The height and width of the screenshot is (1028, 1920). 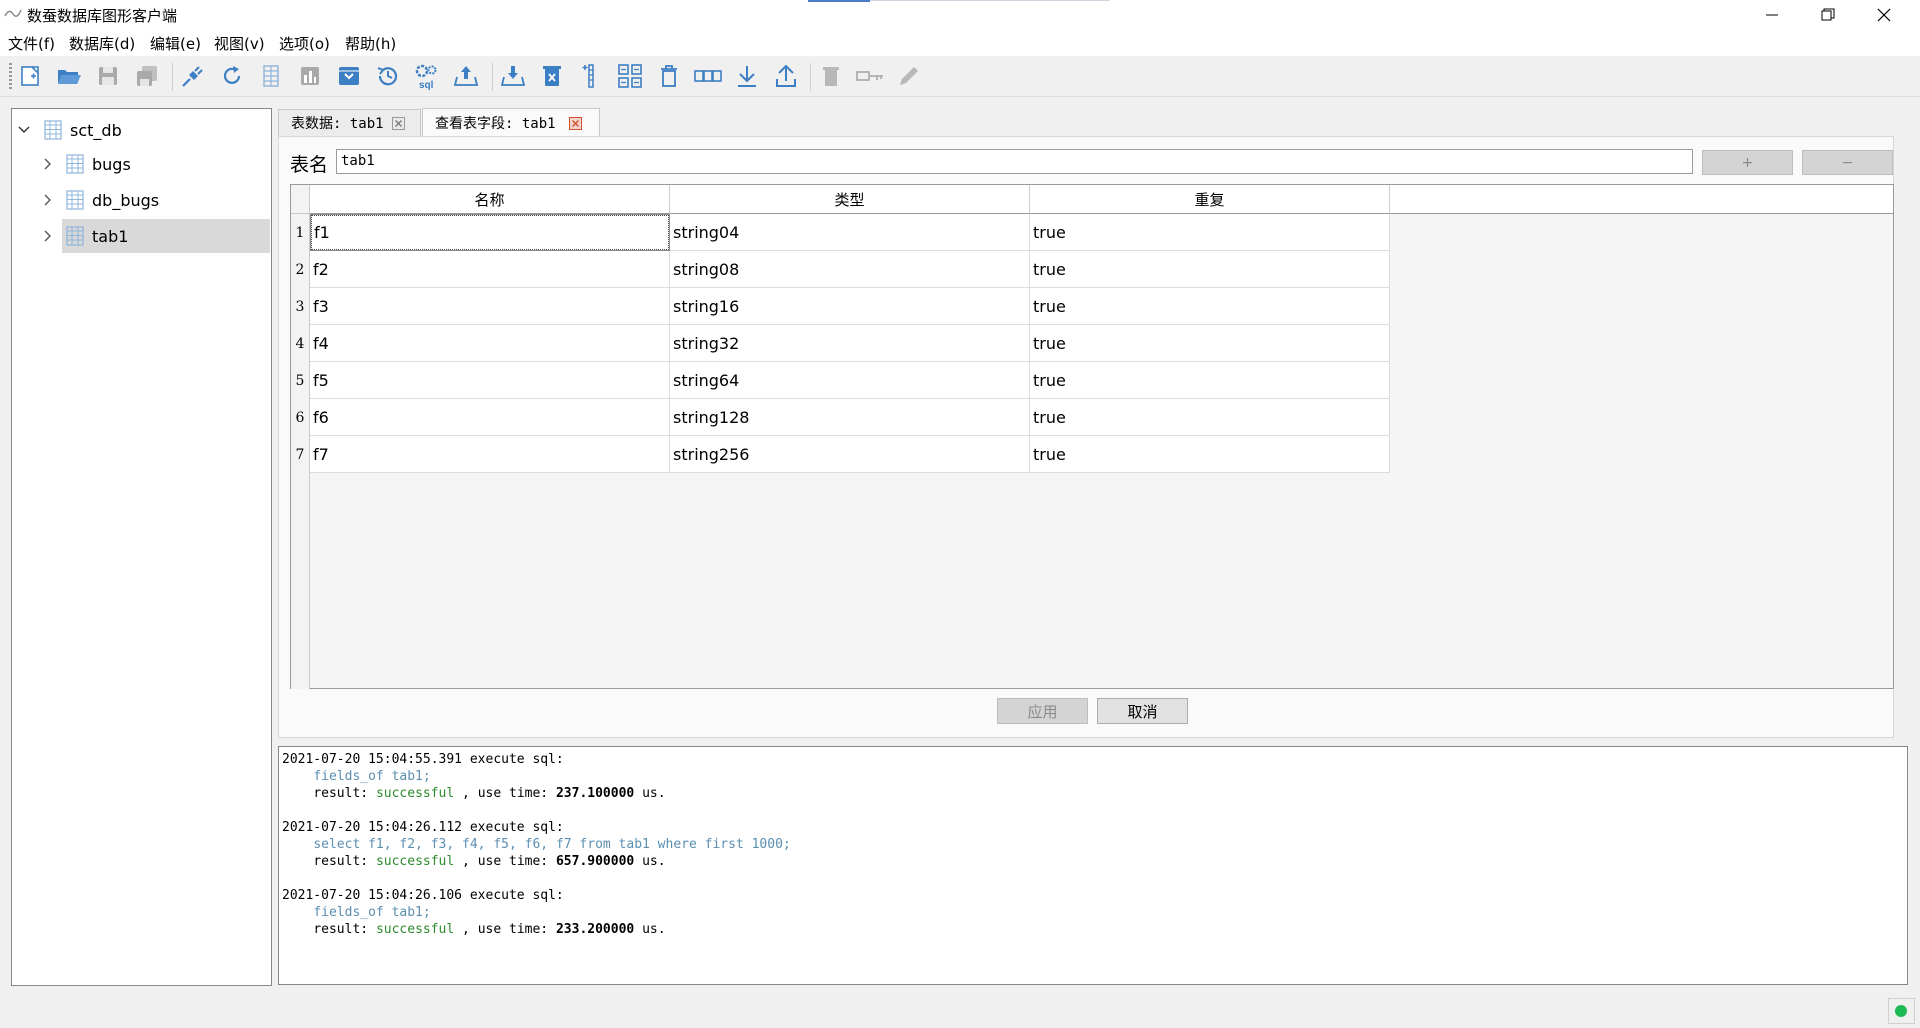 I want to click on refresh-button, so click(x=232, y=76).